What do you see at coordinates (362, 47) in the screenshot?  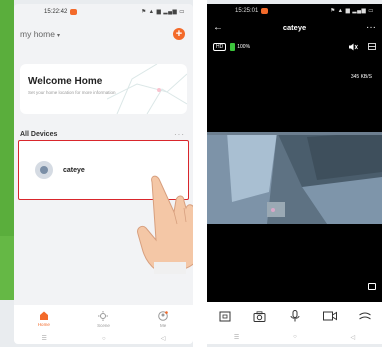 I see `camera-top-controls` at bounding box center [362, 47].